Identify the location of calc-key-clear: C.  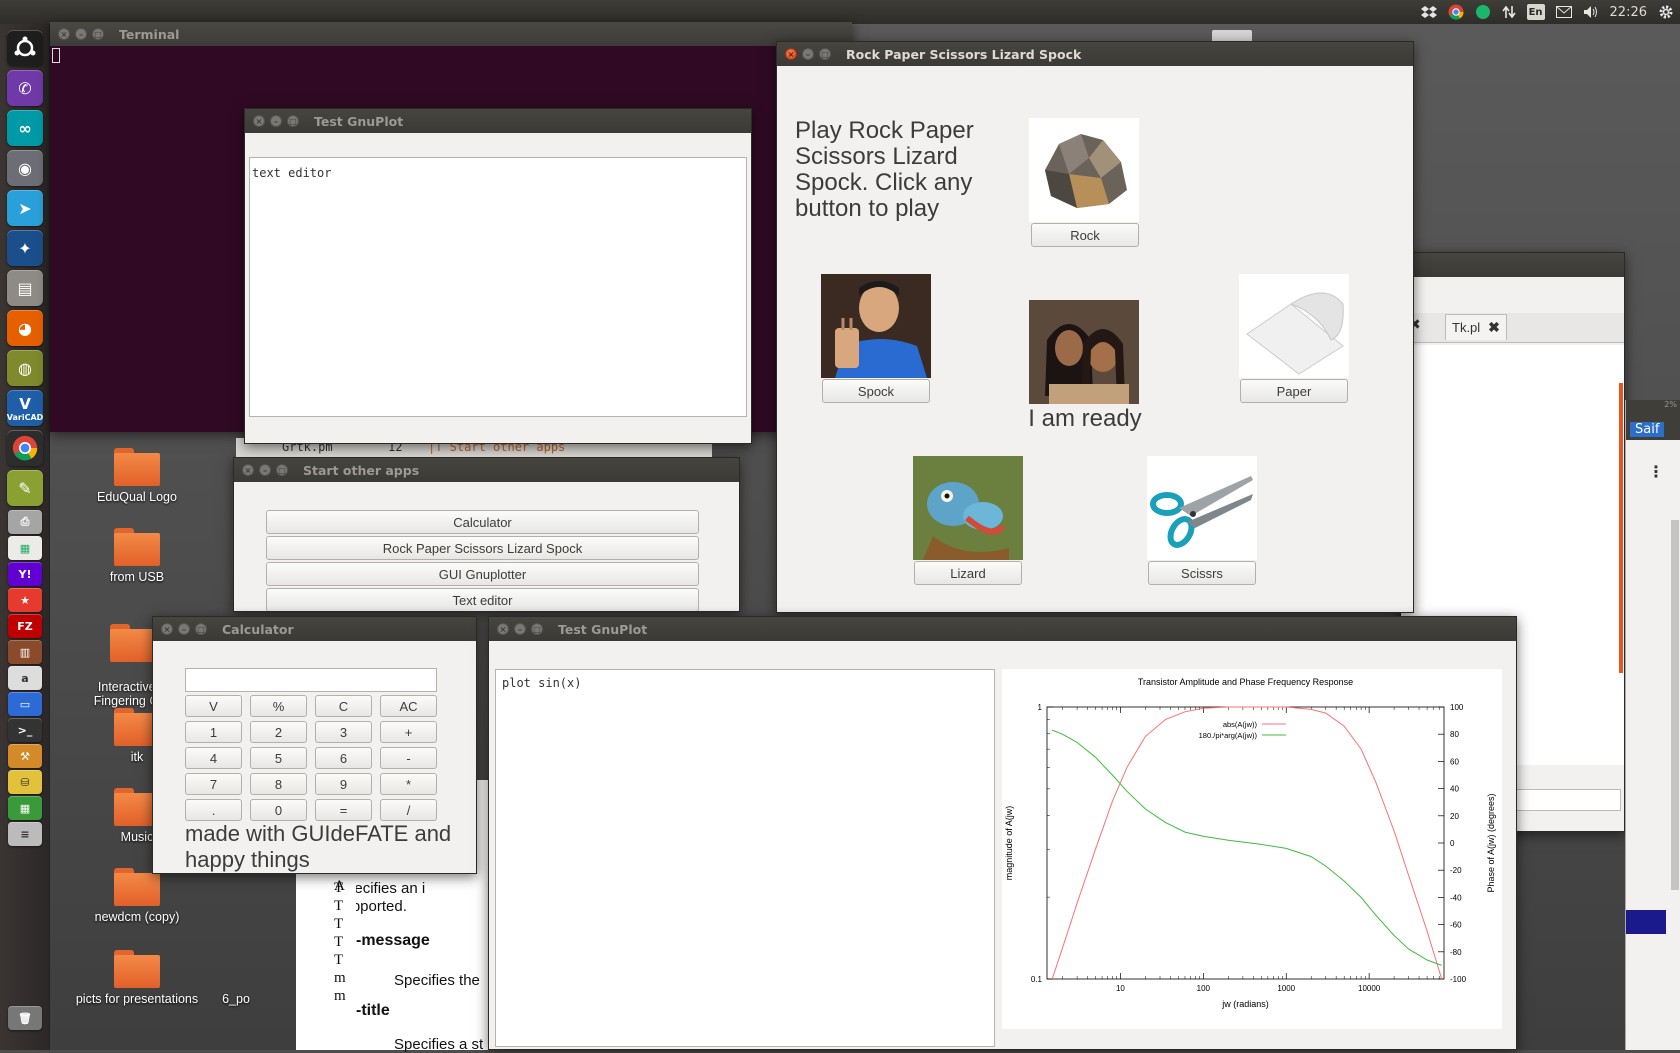
(343, 706).